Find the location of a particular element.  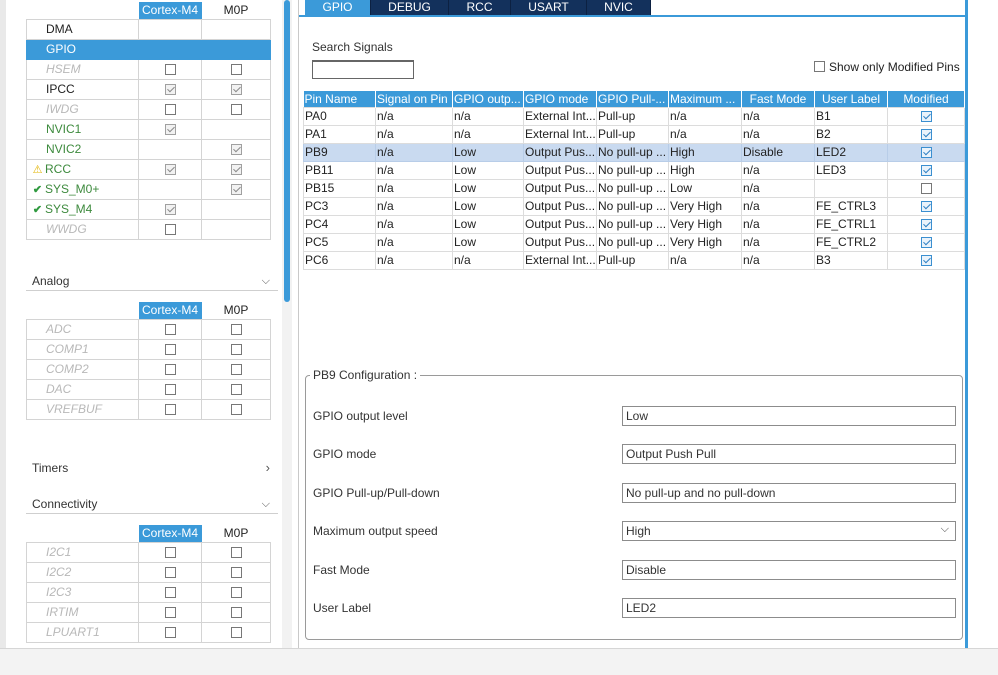

peripheral-name: IWDG is located at coordinates (82, 109).